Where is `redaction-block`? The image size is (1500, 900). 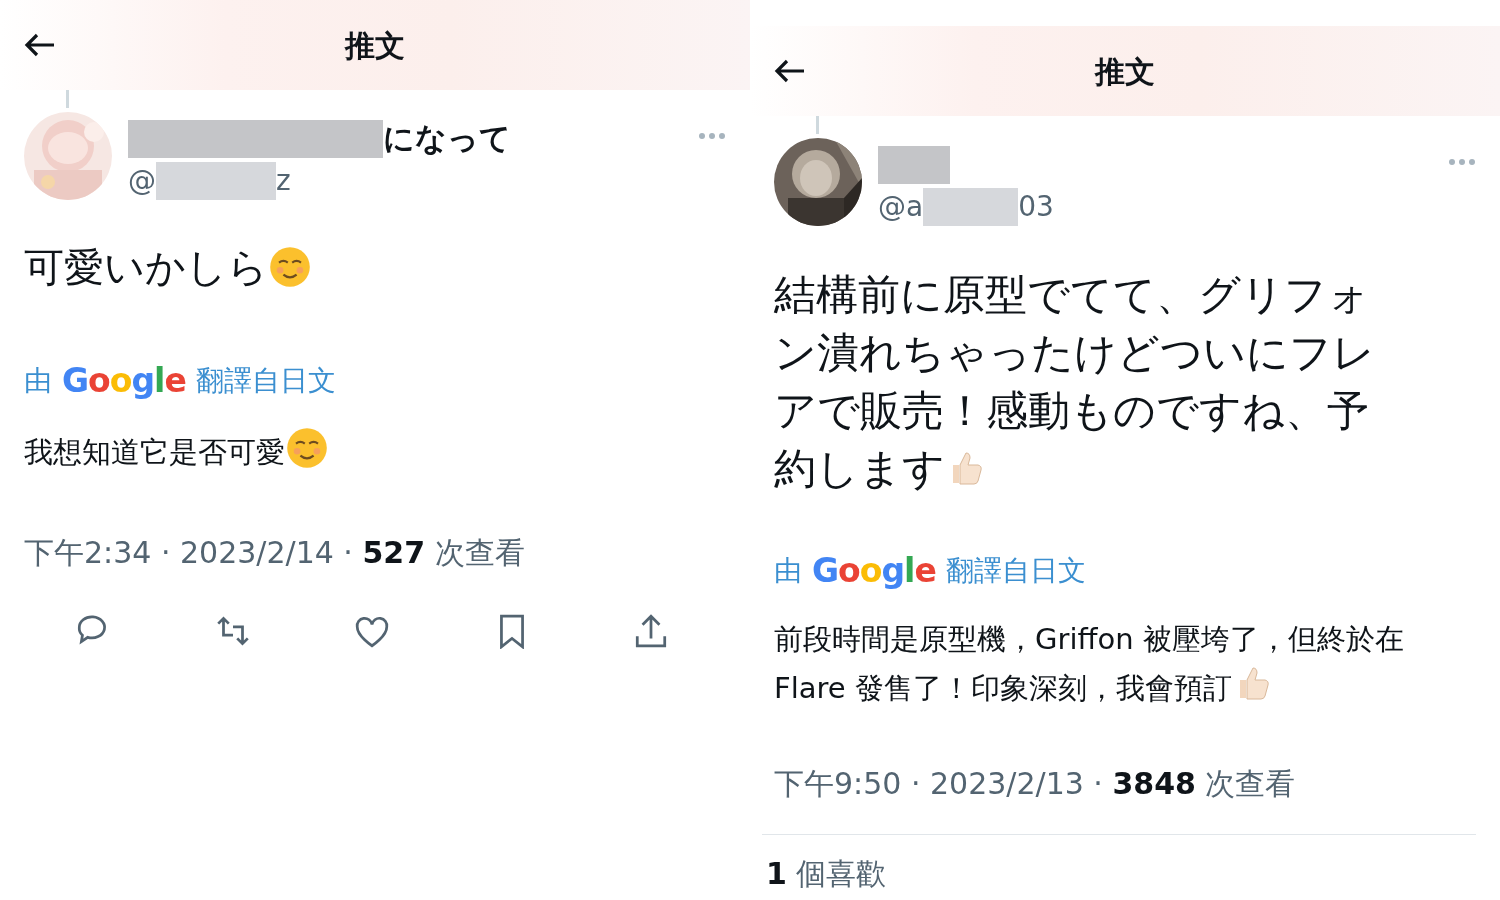
redaction-block is located at coordinates (914, 165).